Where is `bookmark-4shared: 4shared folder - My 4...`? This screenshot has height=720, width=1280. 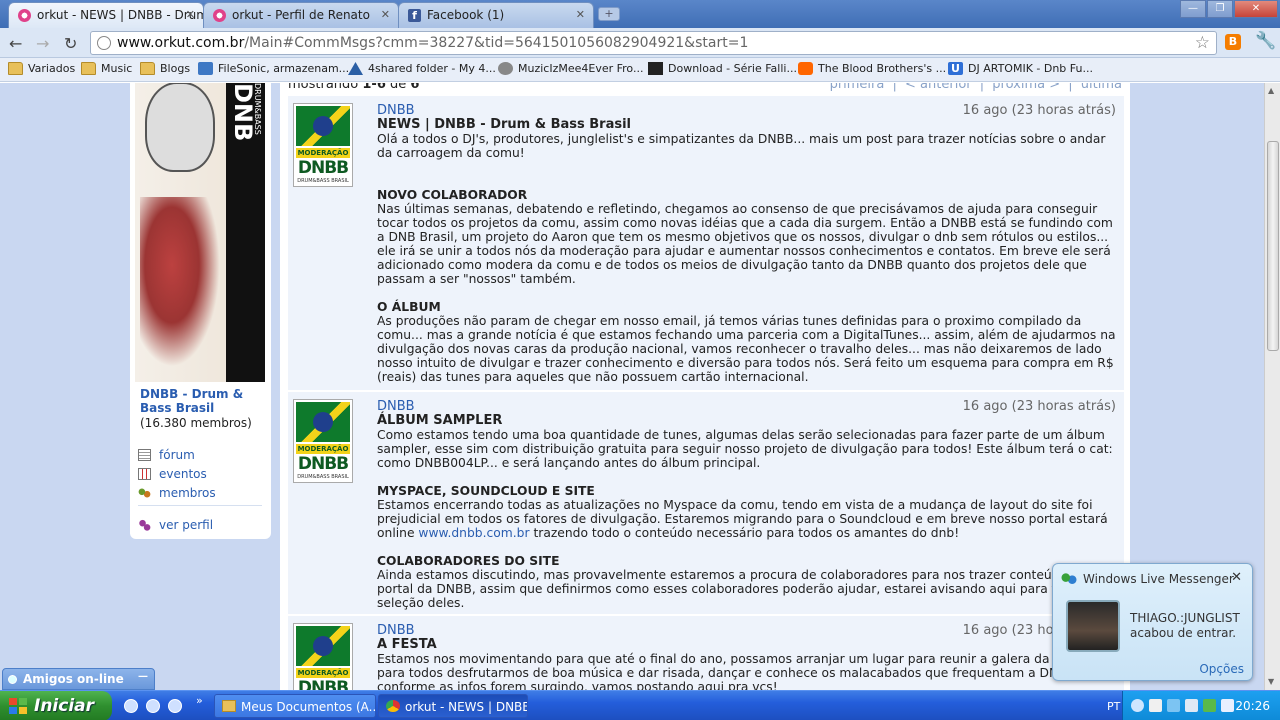 bookmark-4shared: 4shared folder - My 4... is located at coordinates (422, 68).